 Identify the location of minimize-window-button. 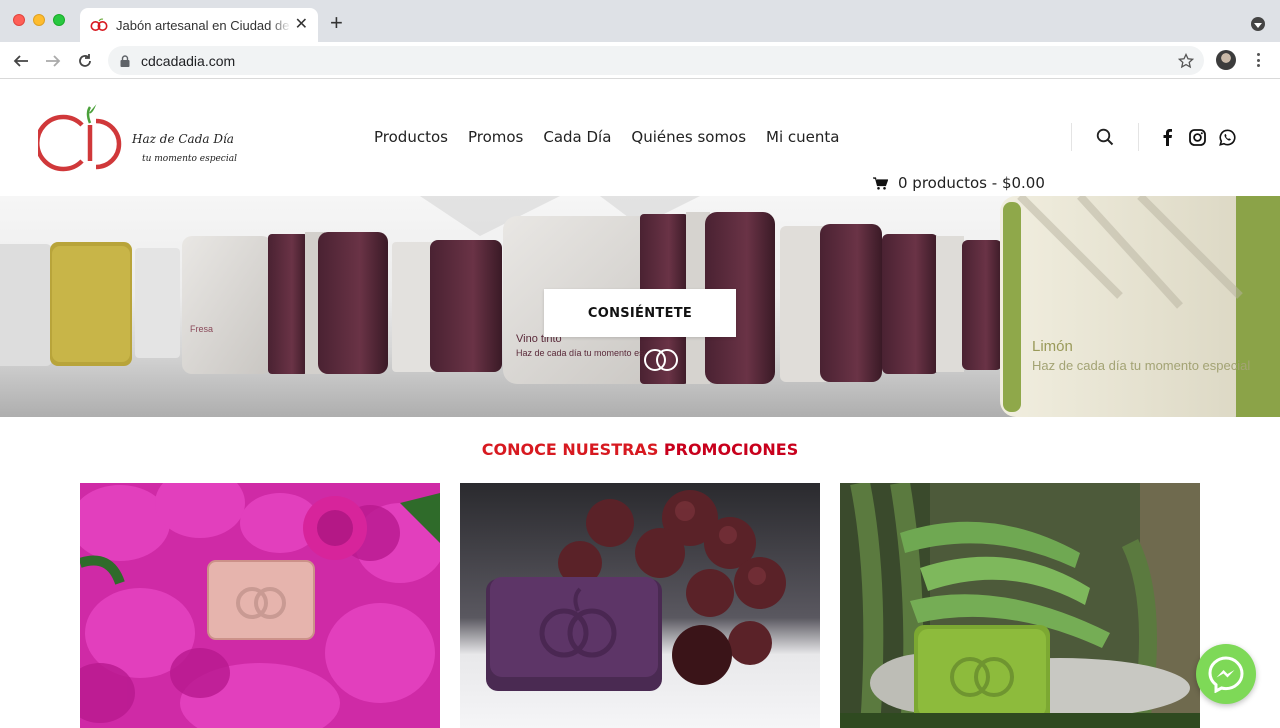
(39, 20).